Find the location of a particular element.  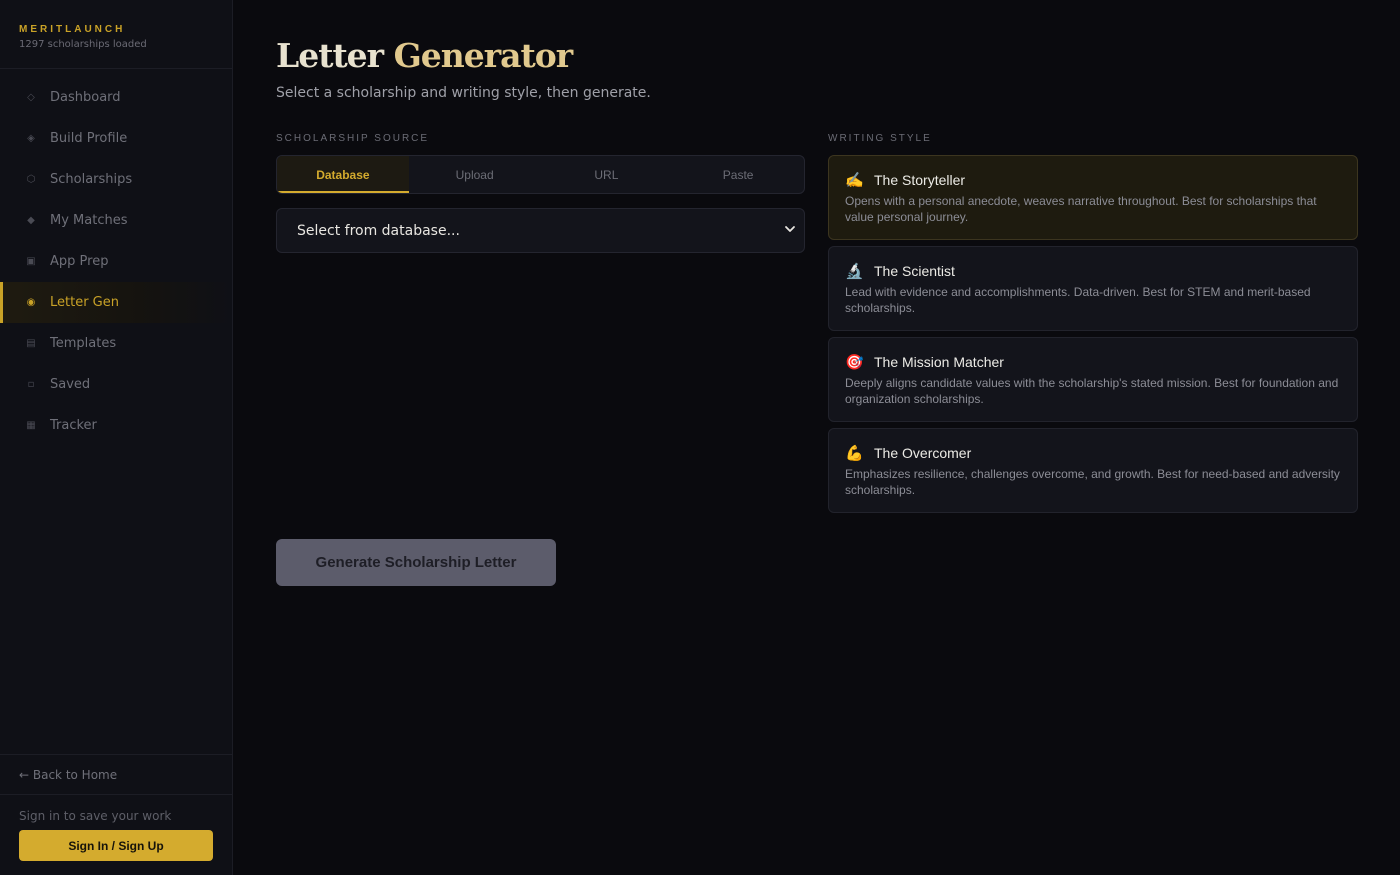

sidebar-item-tracker: ▦ Tracker is located at coordinates (116, 425).